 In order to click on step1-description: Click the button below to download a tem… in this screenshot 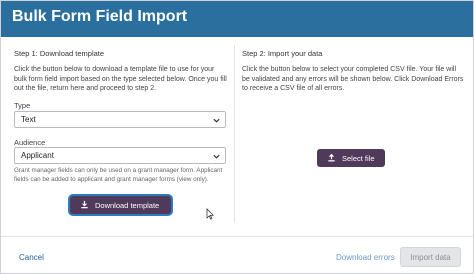, I will do `click(120, 79)`.